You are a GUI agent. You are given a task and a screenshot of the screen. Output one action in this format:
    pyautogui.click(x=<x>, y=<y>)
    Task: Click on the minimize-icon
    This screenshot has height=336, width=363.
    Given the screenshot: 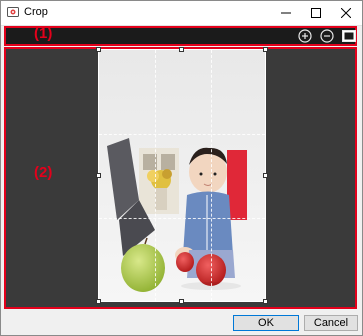 What is the action you would take?
    pyautogui.click(x=286, y=13)
    